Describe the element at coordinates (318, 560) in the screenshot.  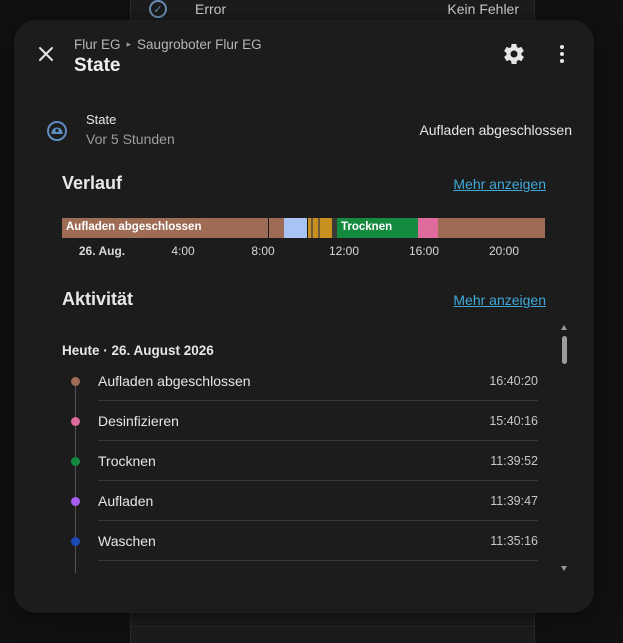
I see `activity-divider` at that location.